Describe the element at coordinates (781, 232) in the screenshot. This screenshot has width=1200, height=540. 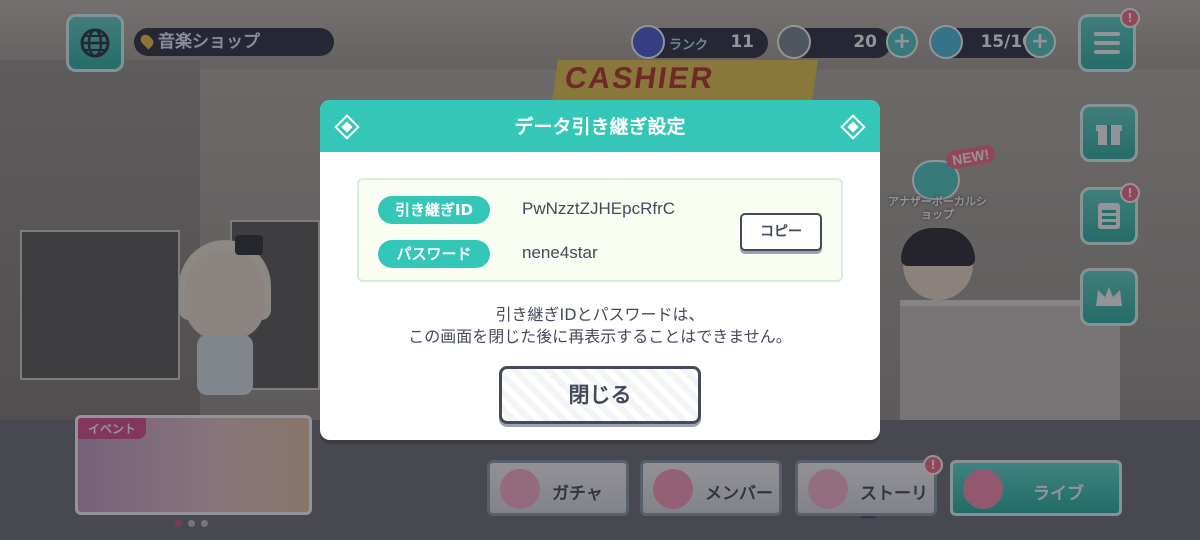
I see `copy-button: コピー` at that location.